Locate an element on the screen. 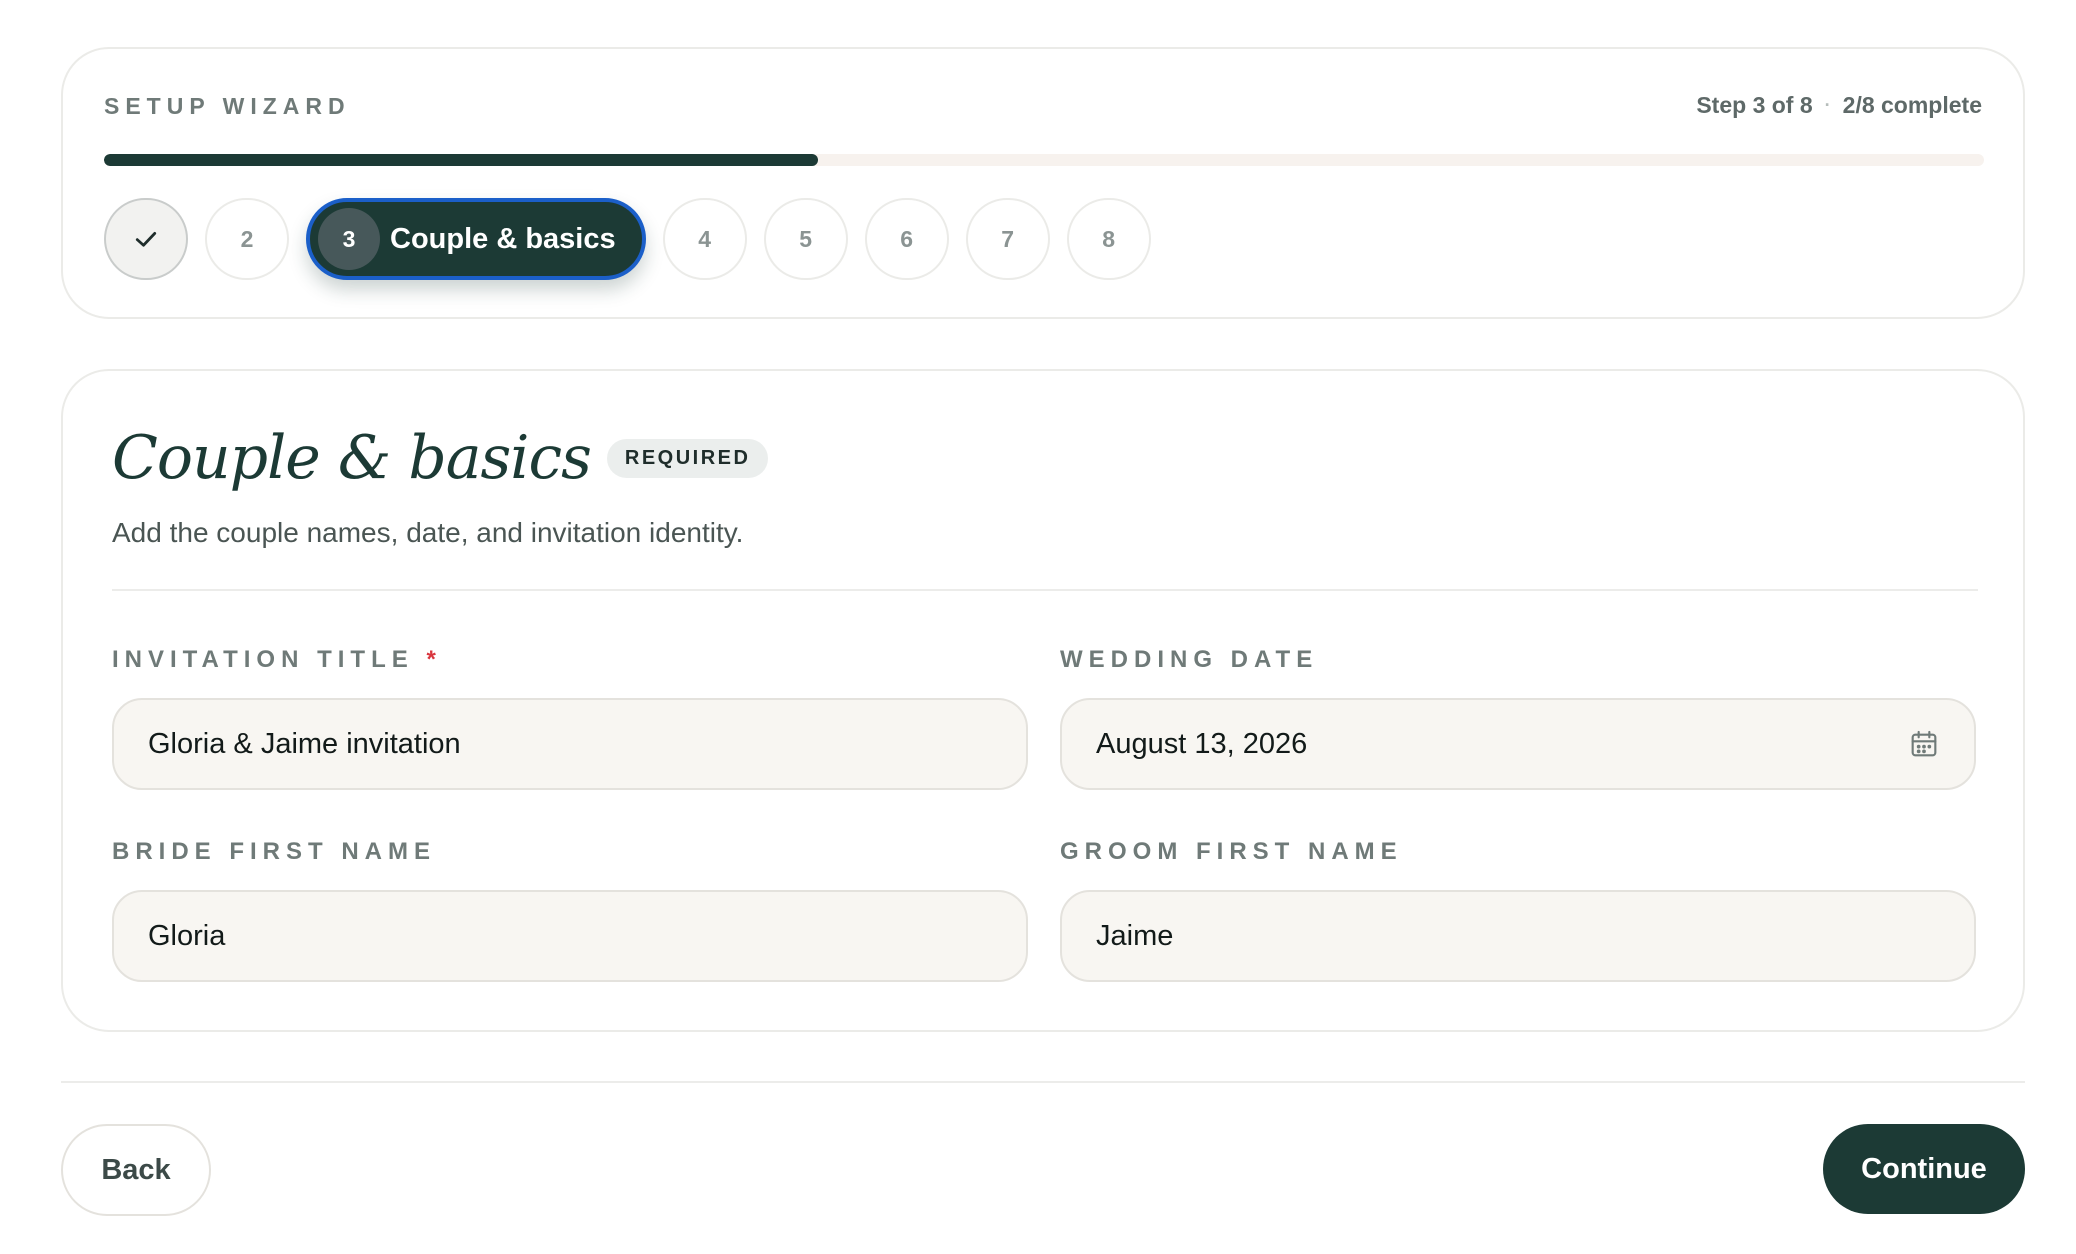 Image resolution: width=2076 pixels, height=1254 pixels. wedding-date-value: August 13, 2026 is located at coordinates (1202, 743).